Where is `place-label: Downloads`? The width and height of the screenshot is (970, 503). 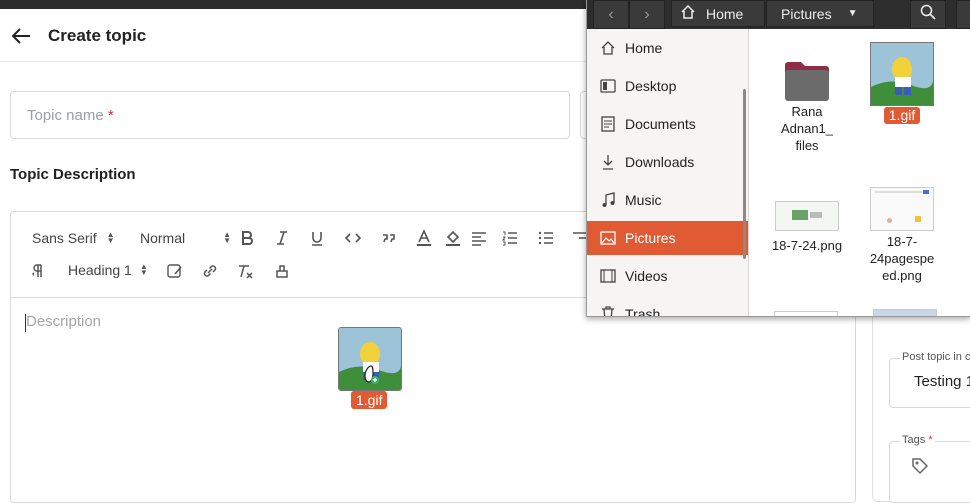
place-label: Downloads is located at coordinates (660, 162).